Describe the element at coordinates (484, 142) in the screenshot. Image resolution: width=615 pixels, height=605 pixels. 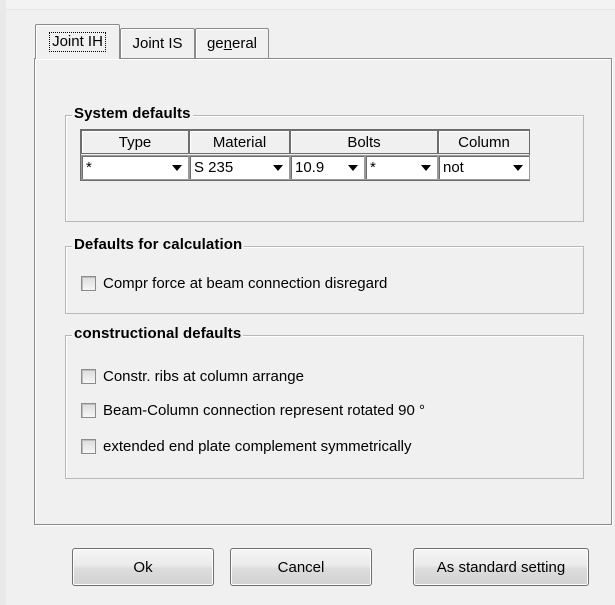
I see `grid-header-column: Column` at that location.